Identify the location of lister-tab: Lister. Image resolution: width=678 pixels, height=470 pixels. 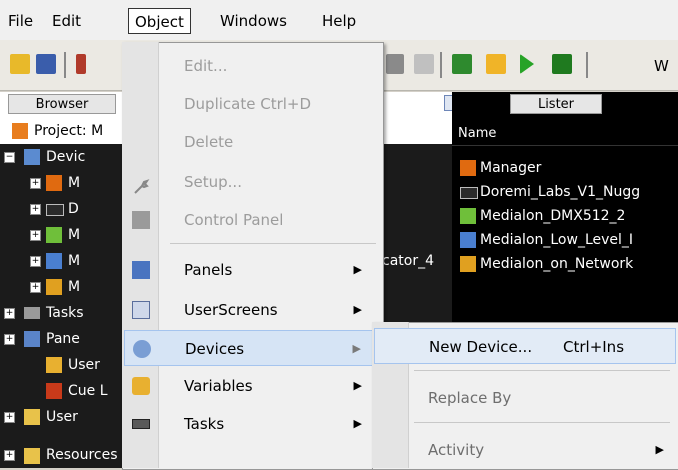
(556, 104).